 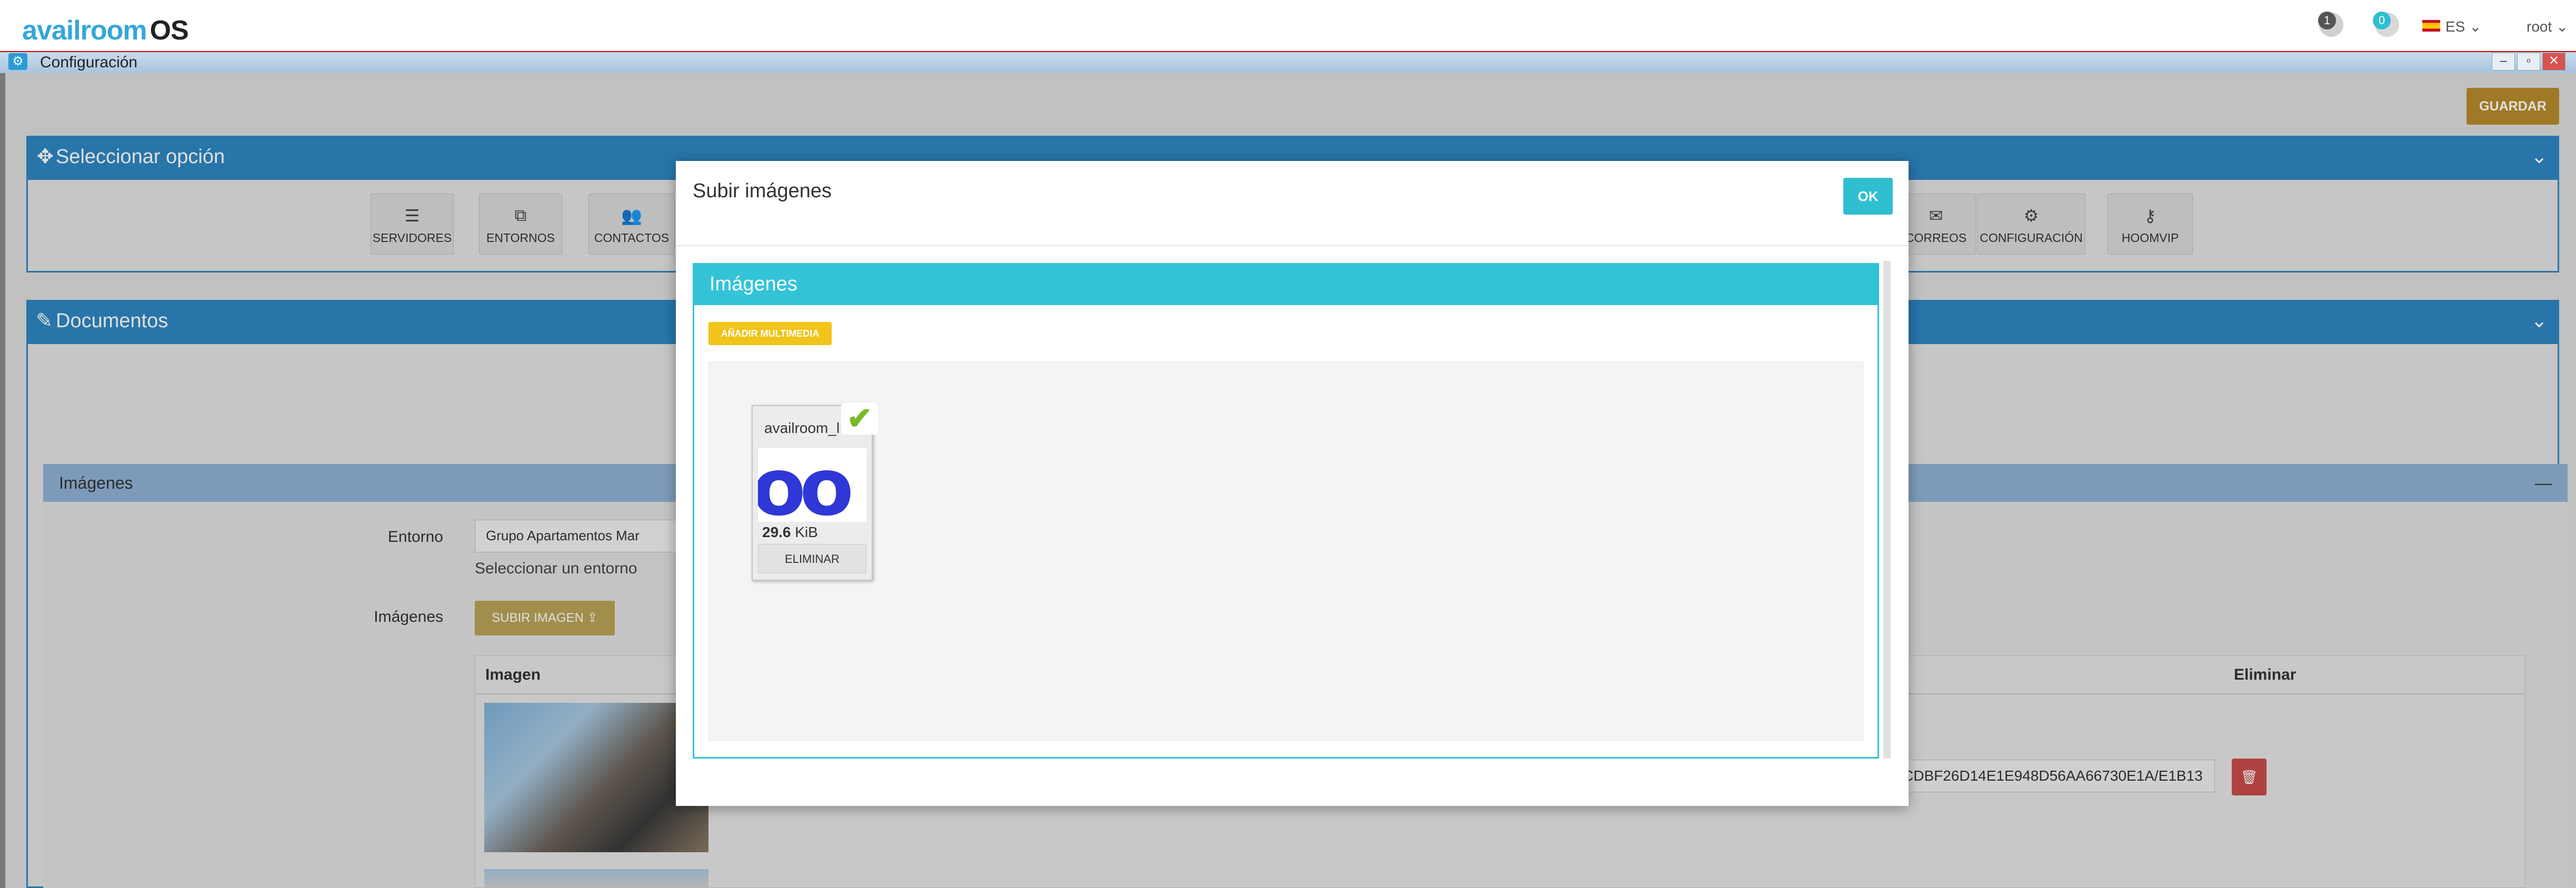 What do you see at coordinates (802, 428) in the screenshot?
I see `file-name: availroom_l` at bounding box center [802, 428].